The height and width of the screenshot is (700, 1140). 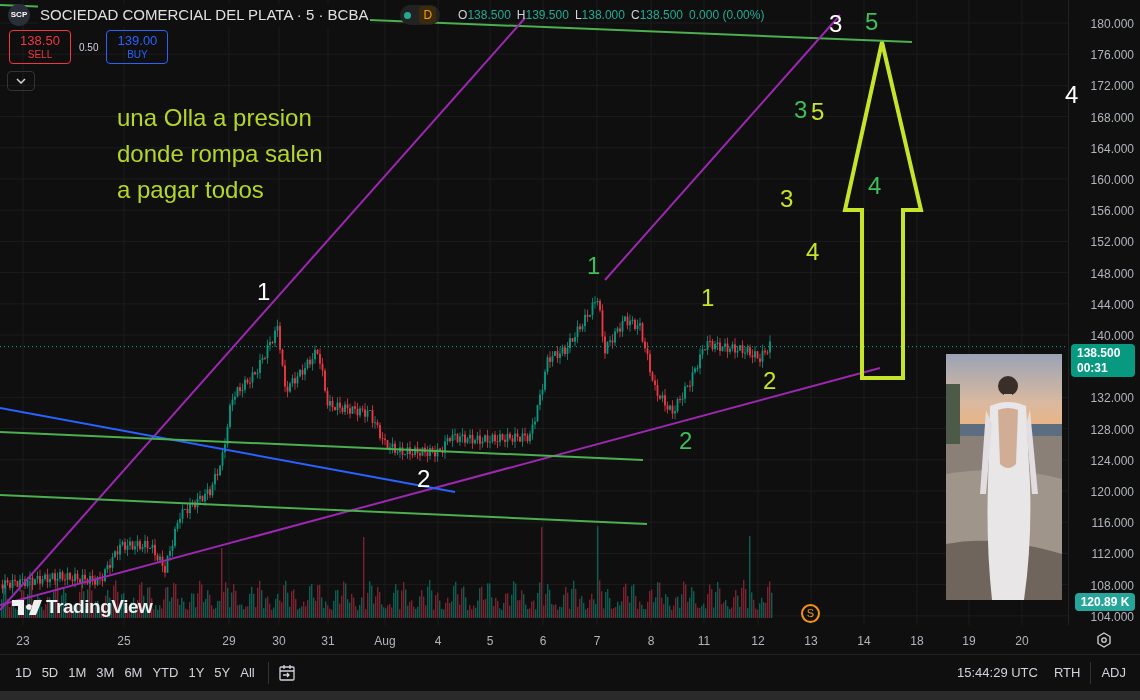 What do you see at coordinates (1112, 274) in the screenshot?
I see `price-tick: 148.000` at bounding box center [1112, 274].